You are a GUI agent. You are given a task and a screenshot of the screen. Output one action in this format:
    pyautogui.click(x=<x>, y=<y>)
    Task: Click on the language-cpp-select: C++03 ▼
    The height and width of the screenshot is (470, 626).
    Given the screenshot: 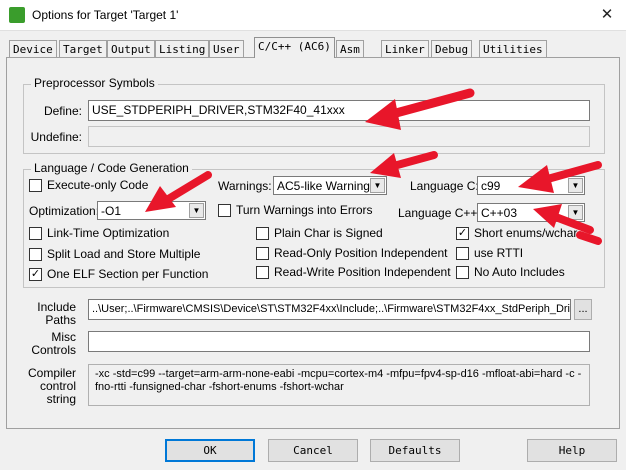 What is the action you would take?
    pyautogui.click(x=531, y=212)
    